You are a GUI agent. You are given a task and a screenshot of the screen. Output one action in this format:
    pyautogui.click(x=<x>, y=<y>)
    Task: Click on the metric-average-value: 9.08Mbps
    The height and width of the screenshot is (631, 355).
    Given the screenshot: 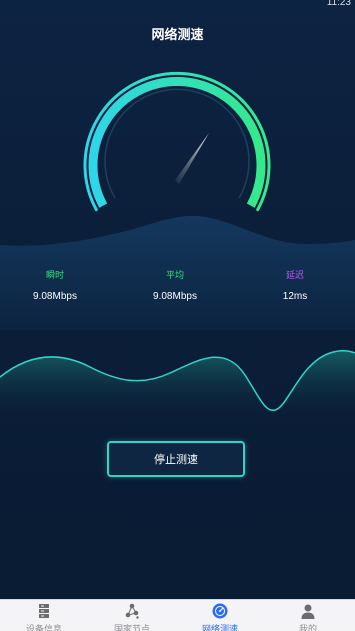 What is the action you would take?
    pyautogui.click(x=175, y=296)
    